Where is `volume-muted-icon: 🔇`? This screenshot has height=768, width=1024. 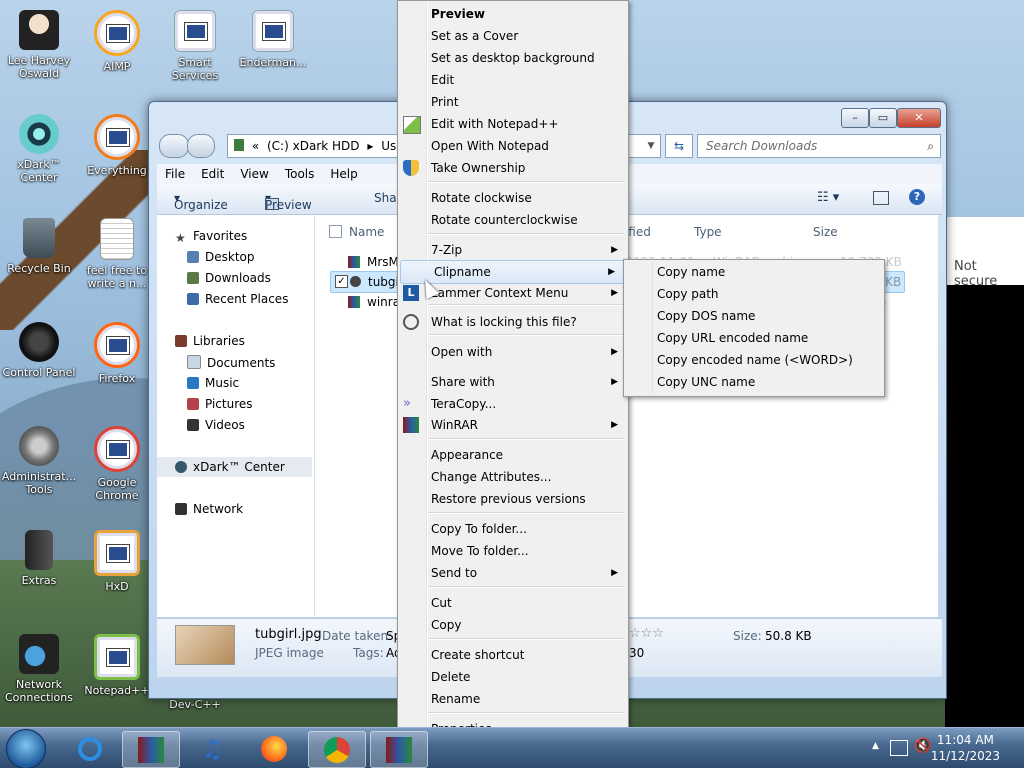
volume-muted-icon: 🔇 is located at coordinates (922, 746).